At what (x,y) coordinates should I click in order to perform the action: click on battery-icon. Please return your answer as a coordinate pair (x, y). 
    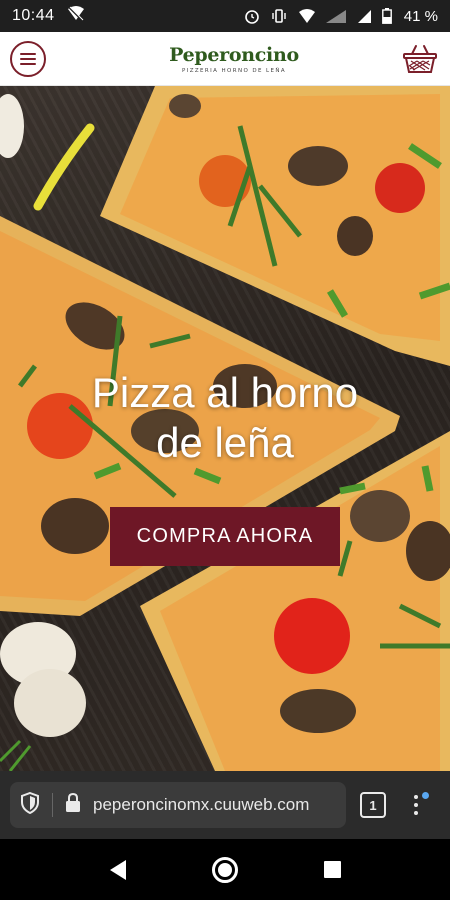
    Looking at the image, I should click on (386, 16).